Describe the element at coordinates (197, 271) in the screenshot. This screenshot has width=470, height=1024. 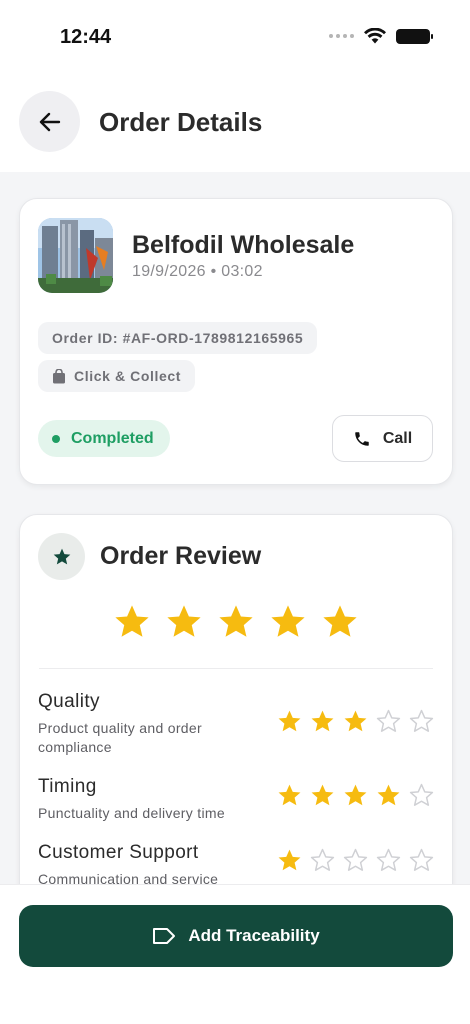
I see `order-datetime: 19/9/2026 • 03:02` at that location.